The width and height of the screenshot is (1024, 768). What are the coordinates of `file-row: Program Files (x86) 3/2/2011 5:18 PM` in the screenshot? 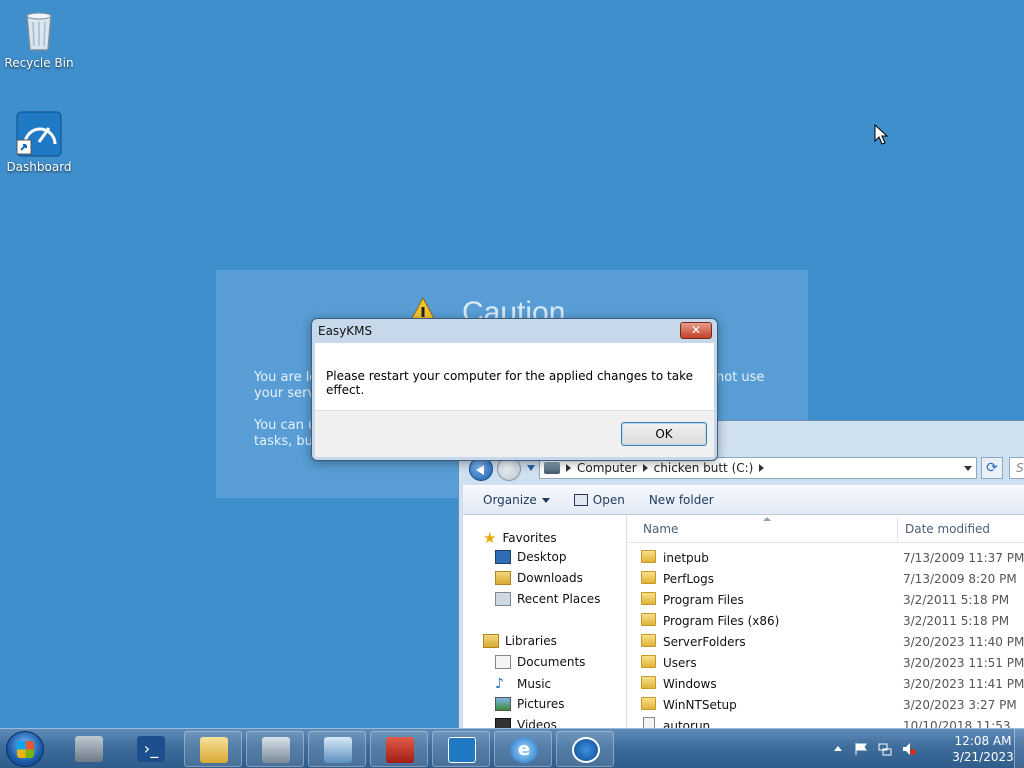 It's located at (832, 620).